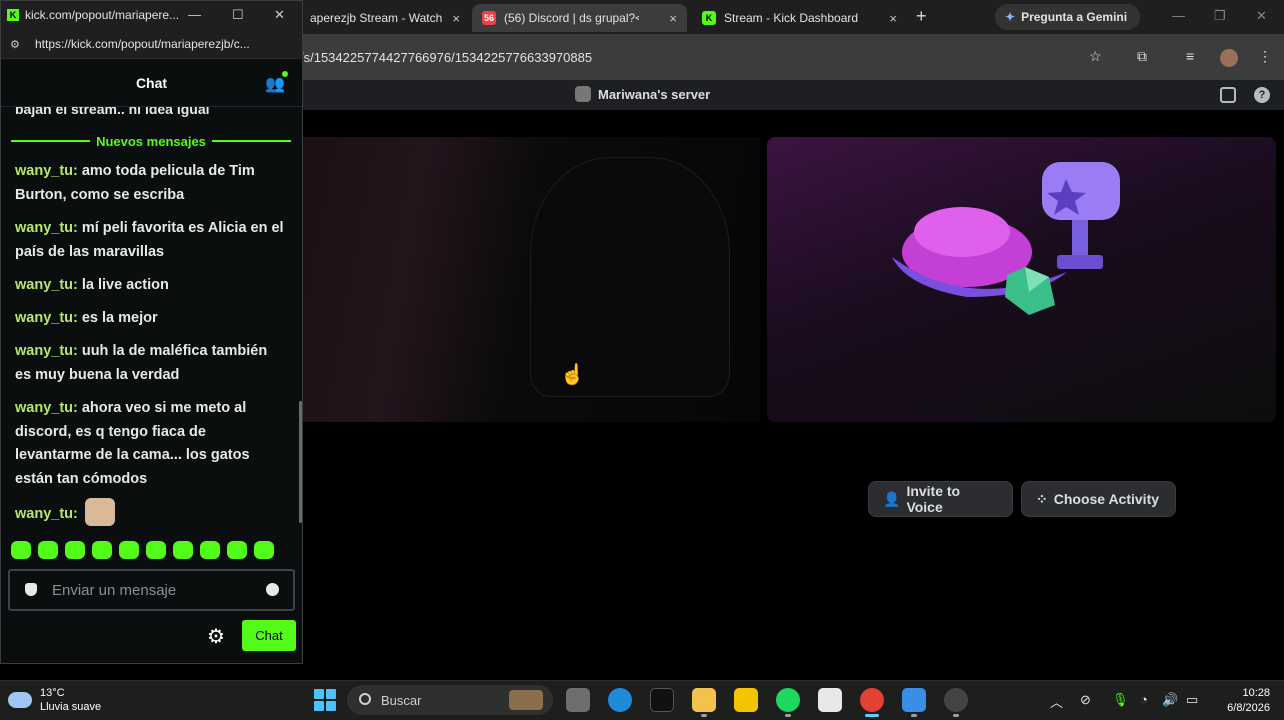 Image resolution: width=1284 pixels, height=720 pixels. I want to click on clock: 10:28 6/8/2026, so click(1240, 701).